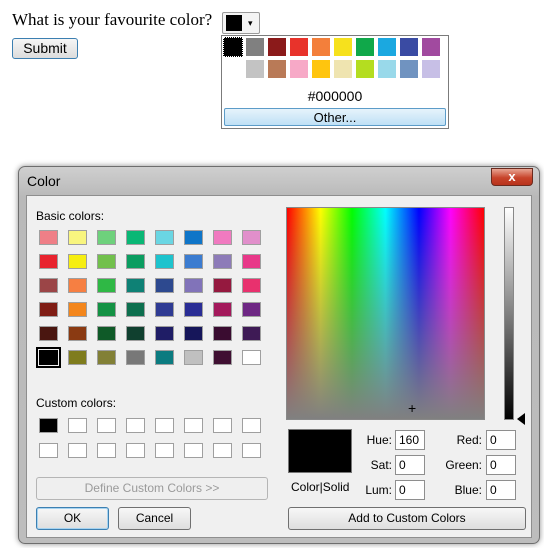 This screenshot has width=544, height=548. I want to click on define-custom-colors-button: Define Custom Colors >>, so click(152, 488).